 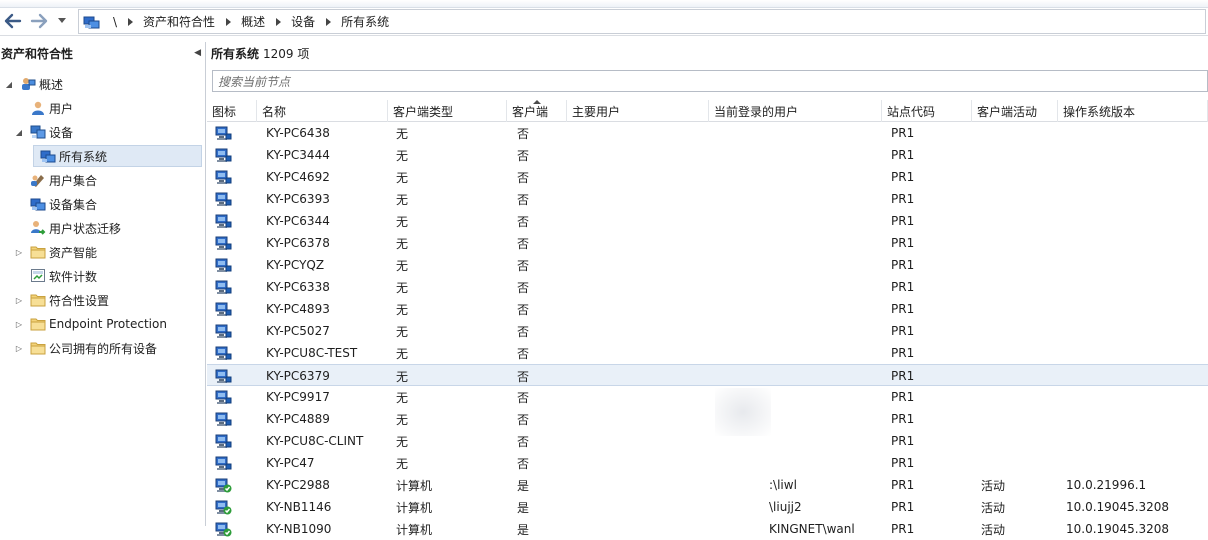 What do you see at coordinates (707, 155) in the screenshot?
I see `table-row: KY-PC3444 无 否 PR1` at bounding box center [707, 155].